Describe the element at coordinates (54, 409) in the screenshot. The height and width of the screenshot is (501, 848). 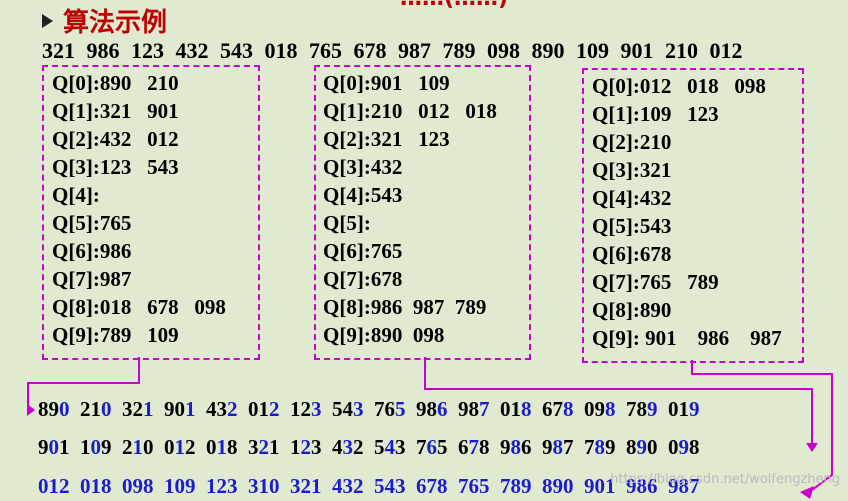
I see `pass1-number: 890` at that location.